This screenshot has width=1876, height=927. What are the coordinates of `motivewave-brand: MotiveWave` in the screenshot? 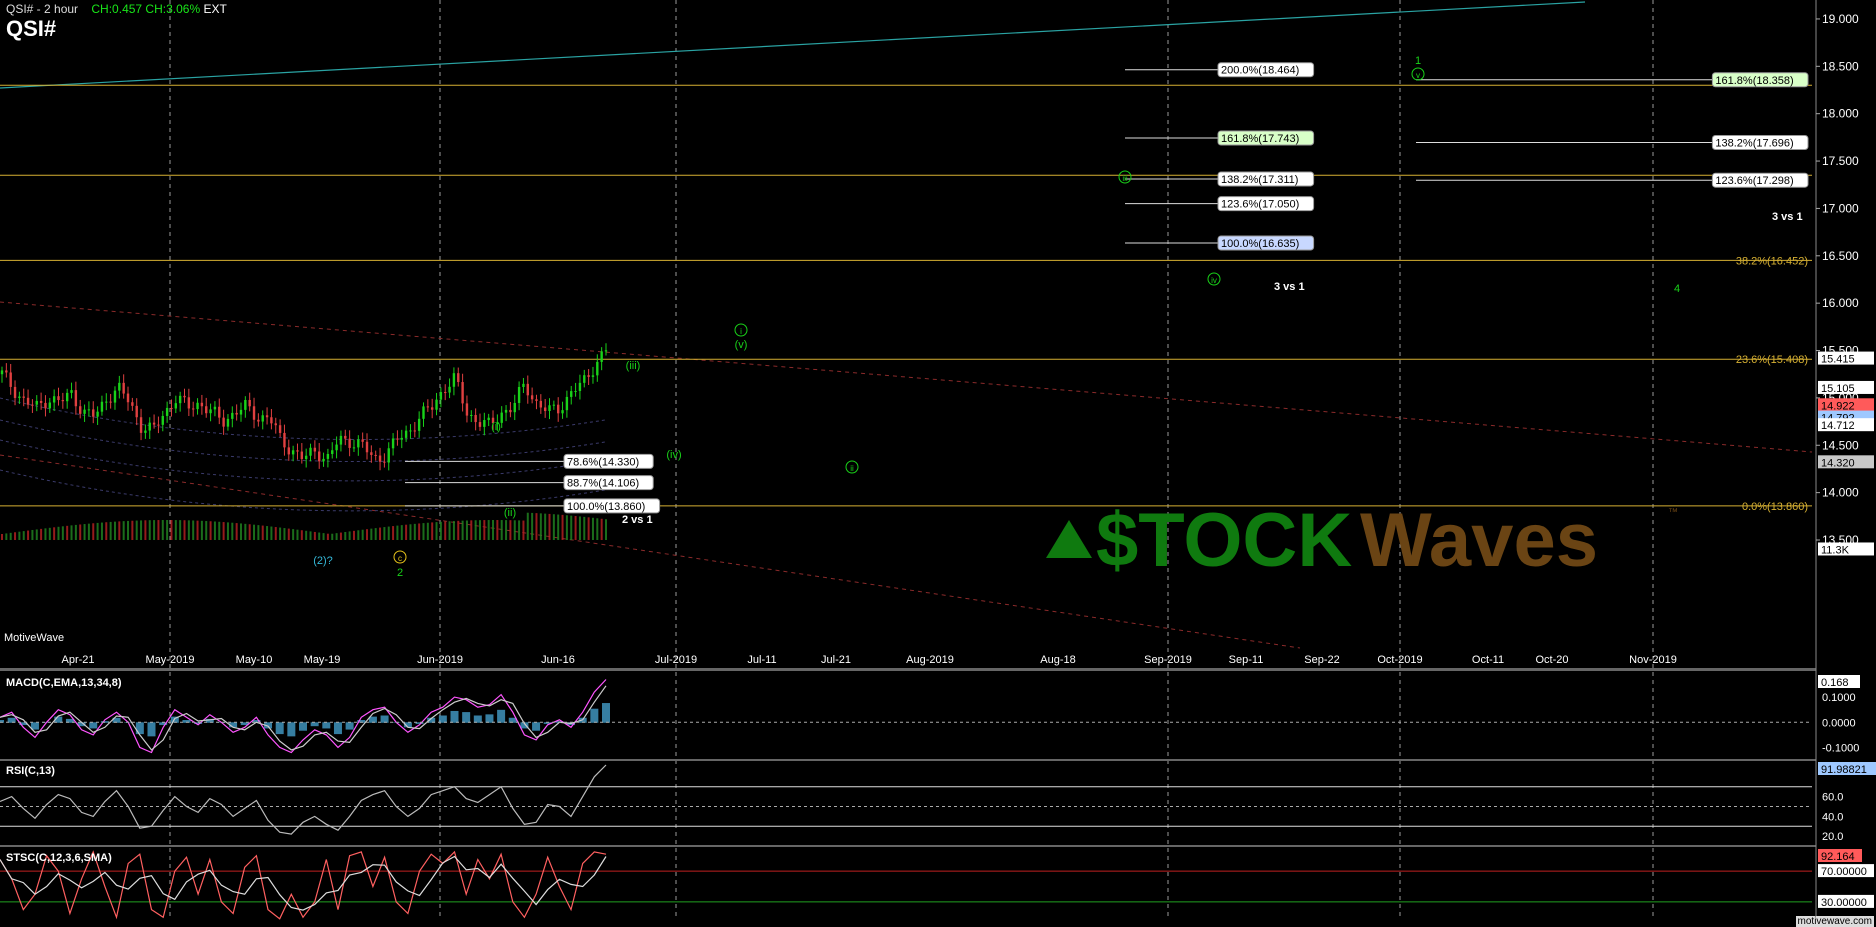 It's located at (34, 638).